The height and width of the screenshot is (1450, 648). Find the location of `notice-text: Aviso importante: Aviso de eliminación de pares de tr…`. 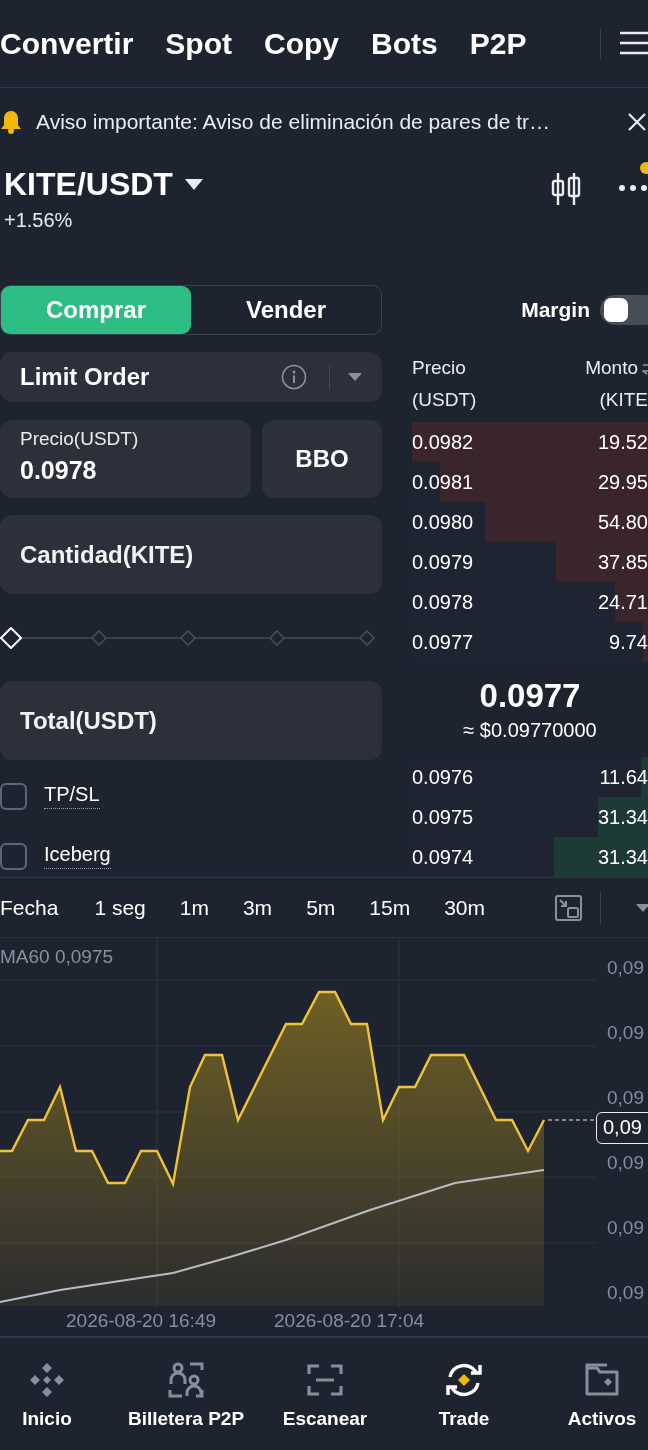

notice-text: Aviso importante: Aviso de eliminación de pares de tr… is located at coordinates (293, 122).